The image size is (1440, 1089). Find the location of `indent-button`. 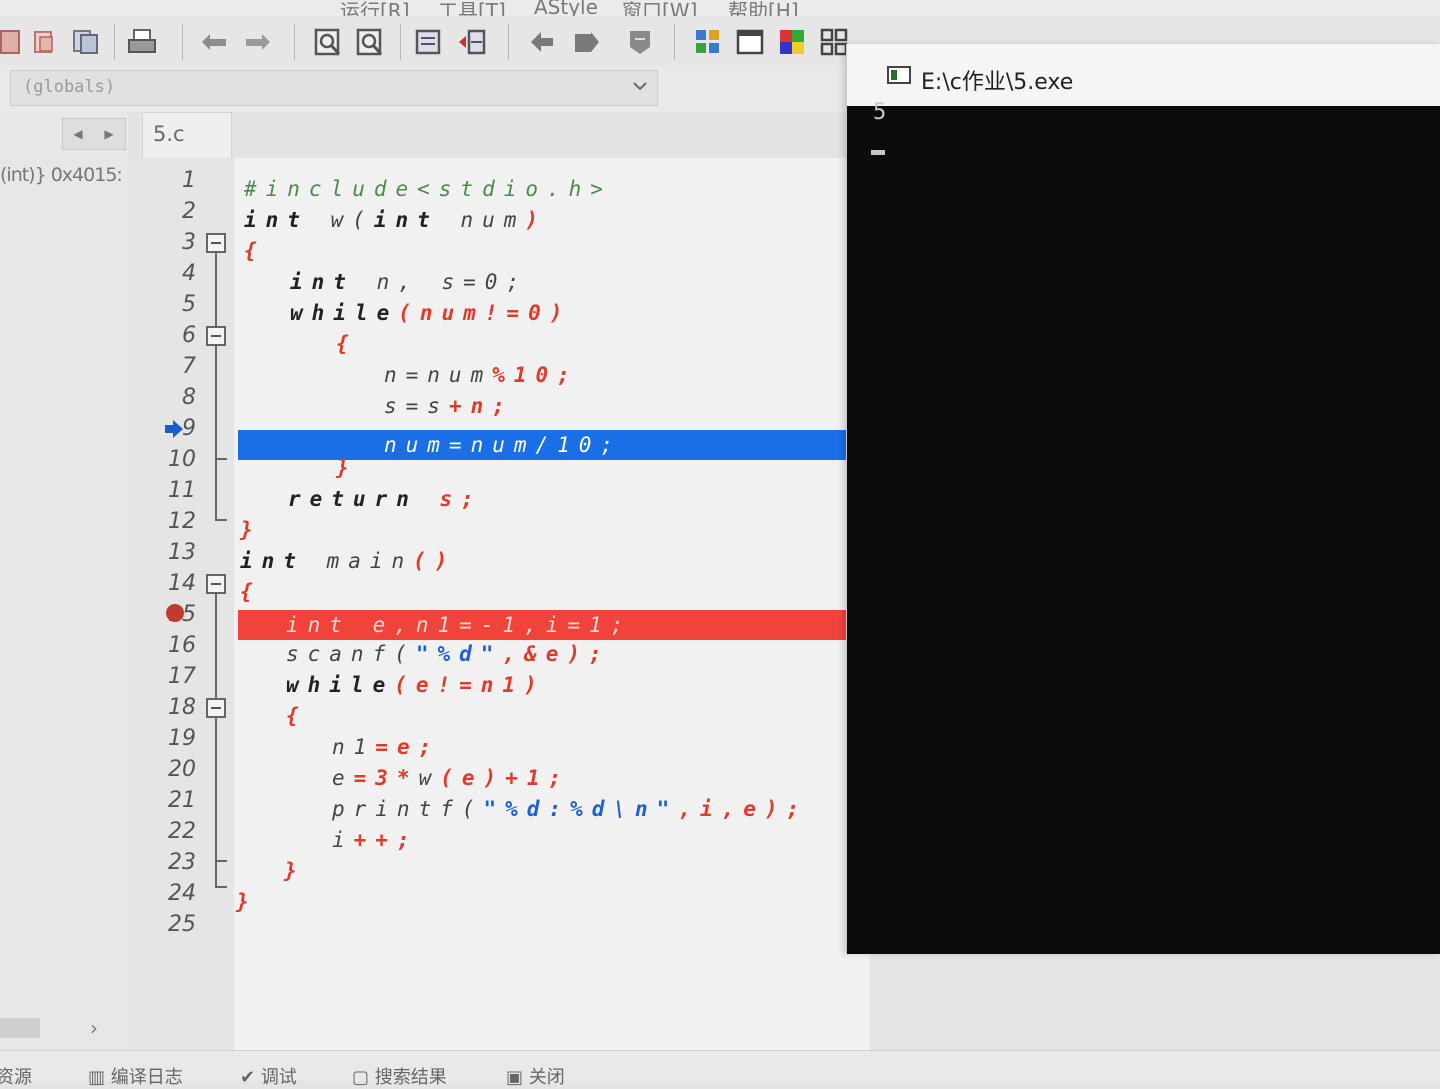

indent-button is located at coordinates (428, 42).